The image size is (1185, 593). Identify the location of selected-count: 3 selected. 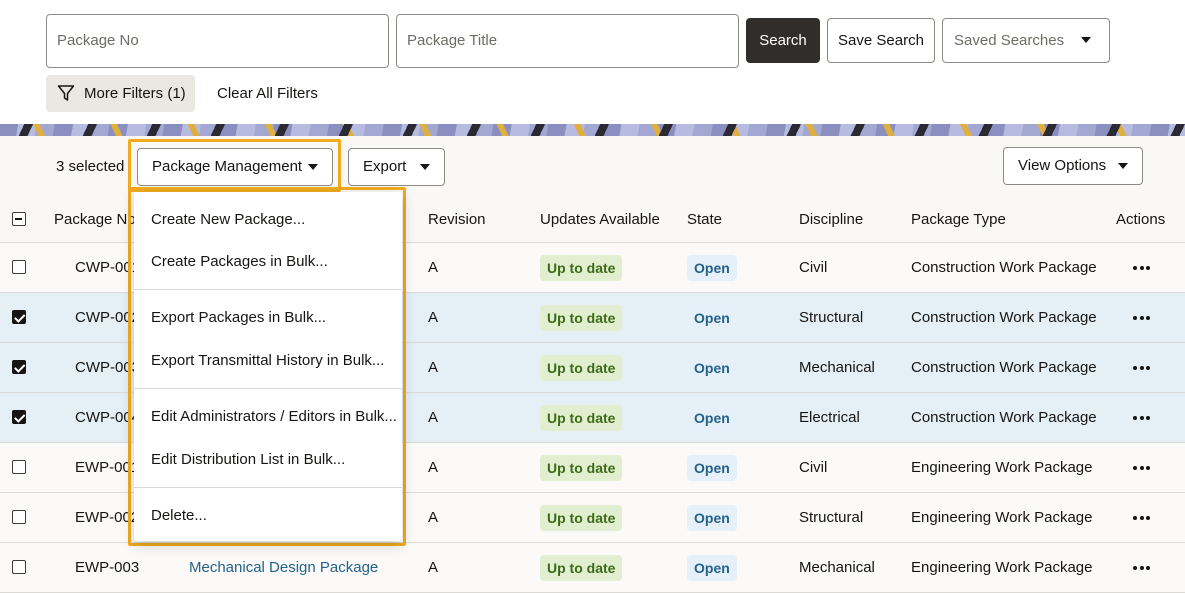
(90, 166).